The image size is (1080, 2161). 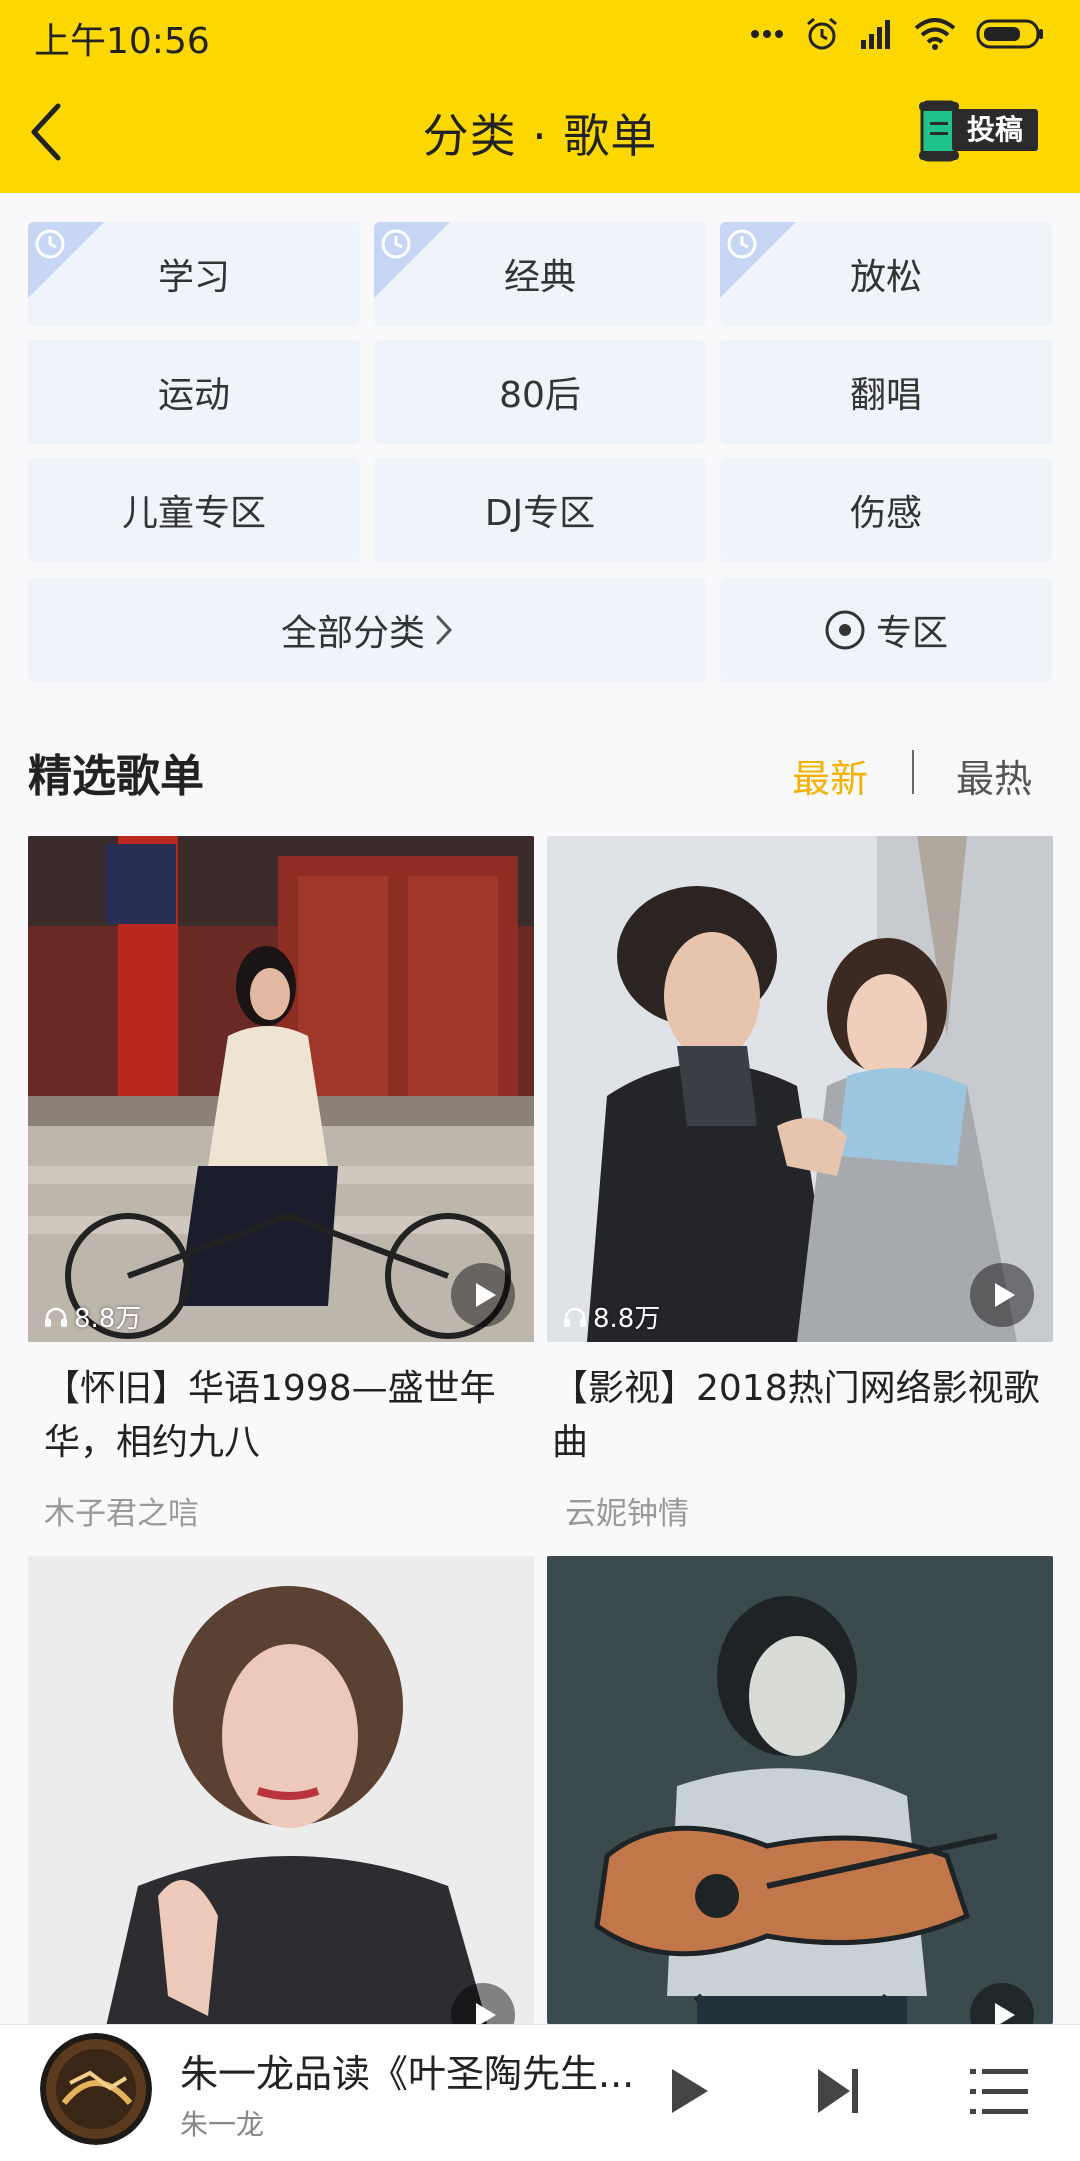 What do you see at coordinates (193, 277) in the screenshot?
I see `category-label: 学习` at bounding box center [193, 277].